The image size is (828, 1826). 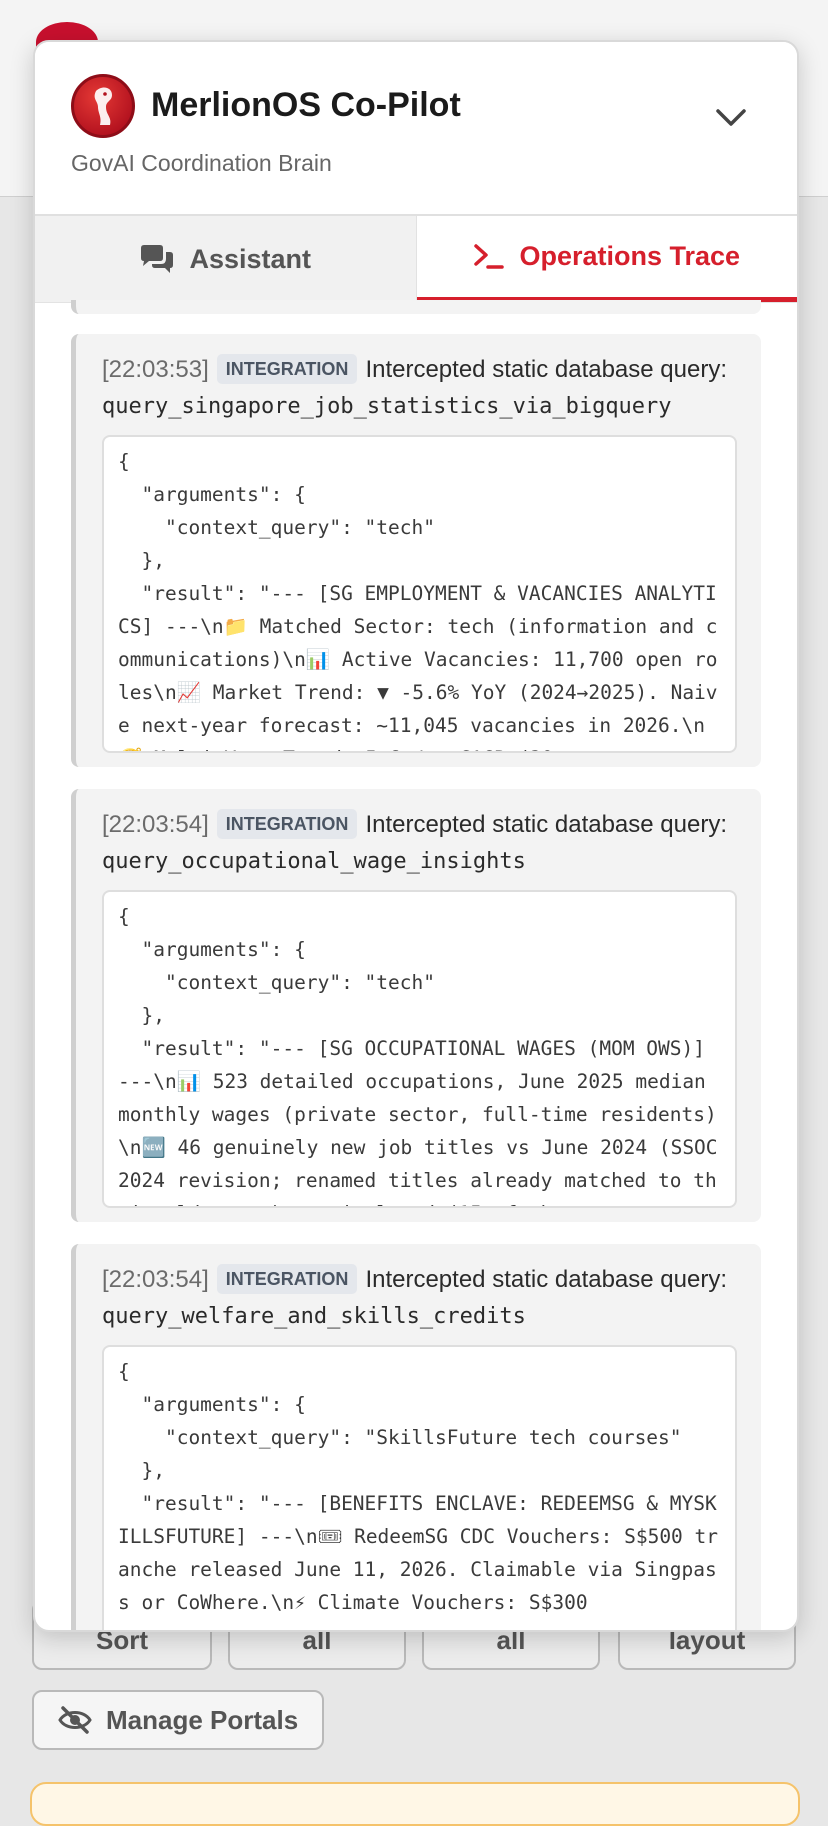 What do you see at coordinates (201, 163) in the screenshot?
I see `panel-subtitle: GovAI Coordination Brain` at bounding box center [201, 163].